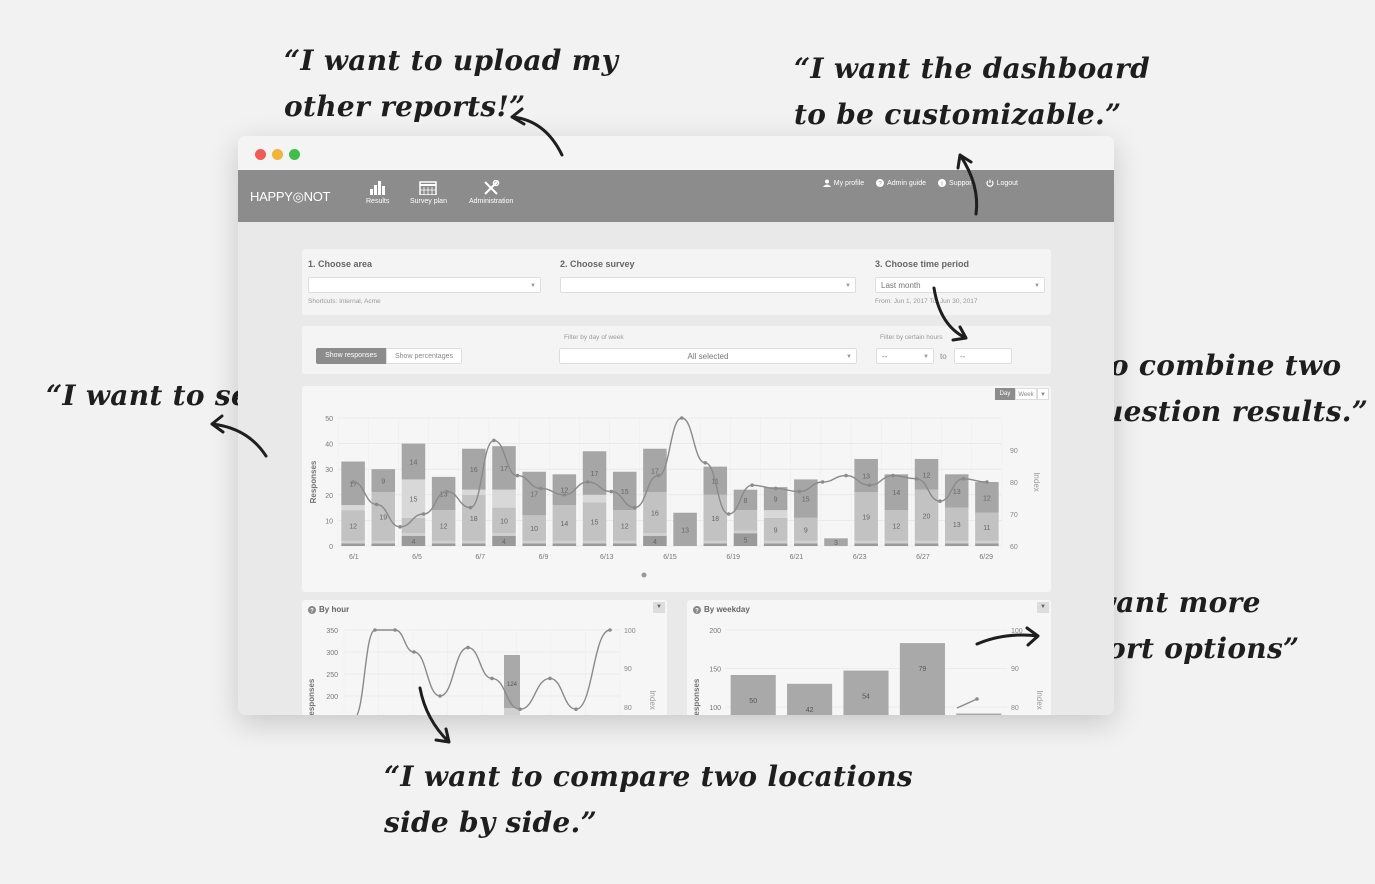 The image size is (1375, 884). I want to click on shortcuts-text: Shortcuts: Internal, Acme, so click(344, 301).